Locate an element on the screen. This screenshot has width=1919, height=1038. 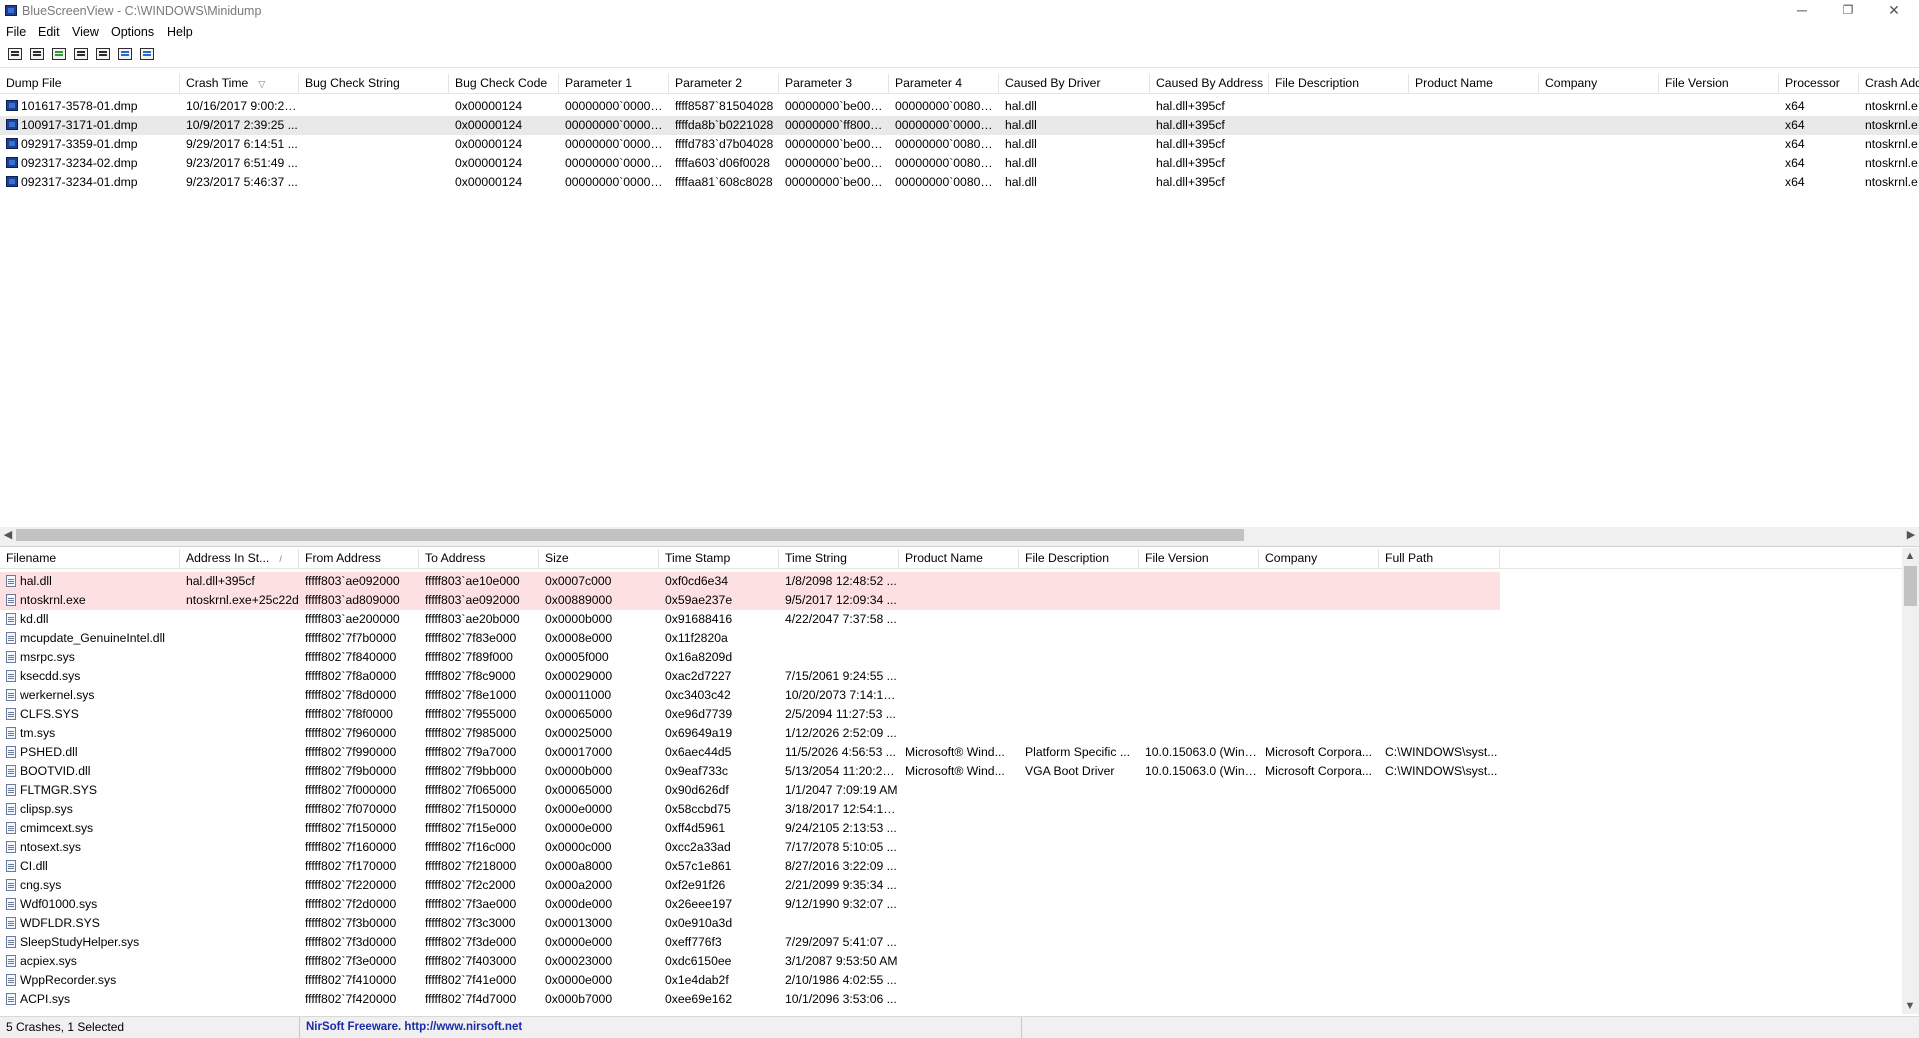
cell: 0xc3403c42 is located at coordinates (698, 695).